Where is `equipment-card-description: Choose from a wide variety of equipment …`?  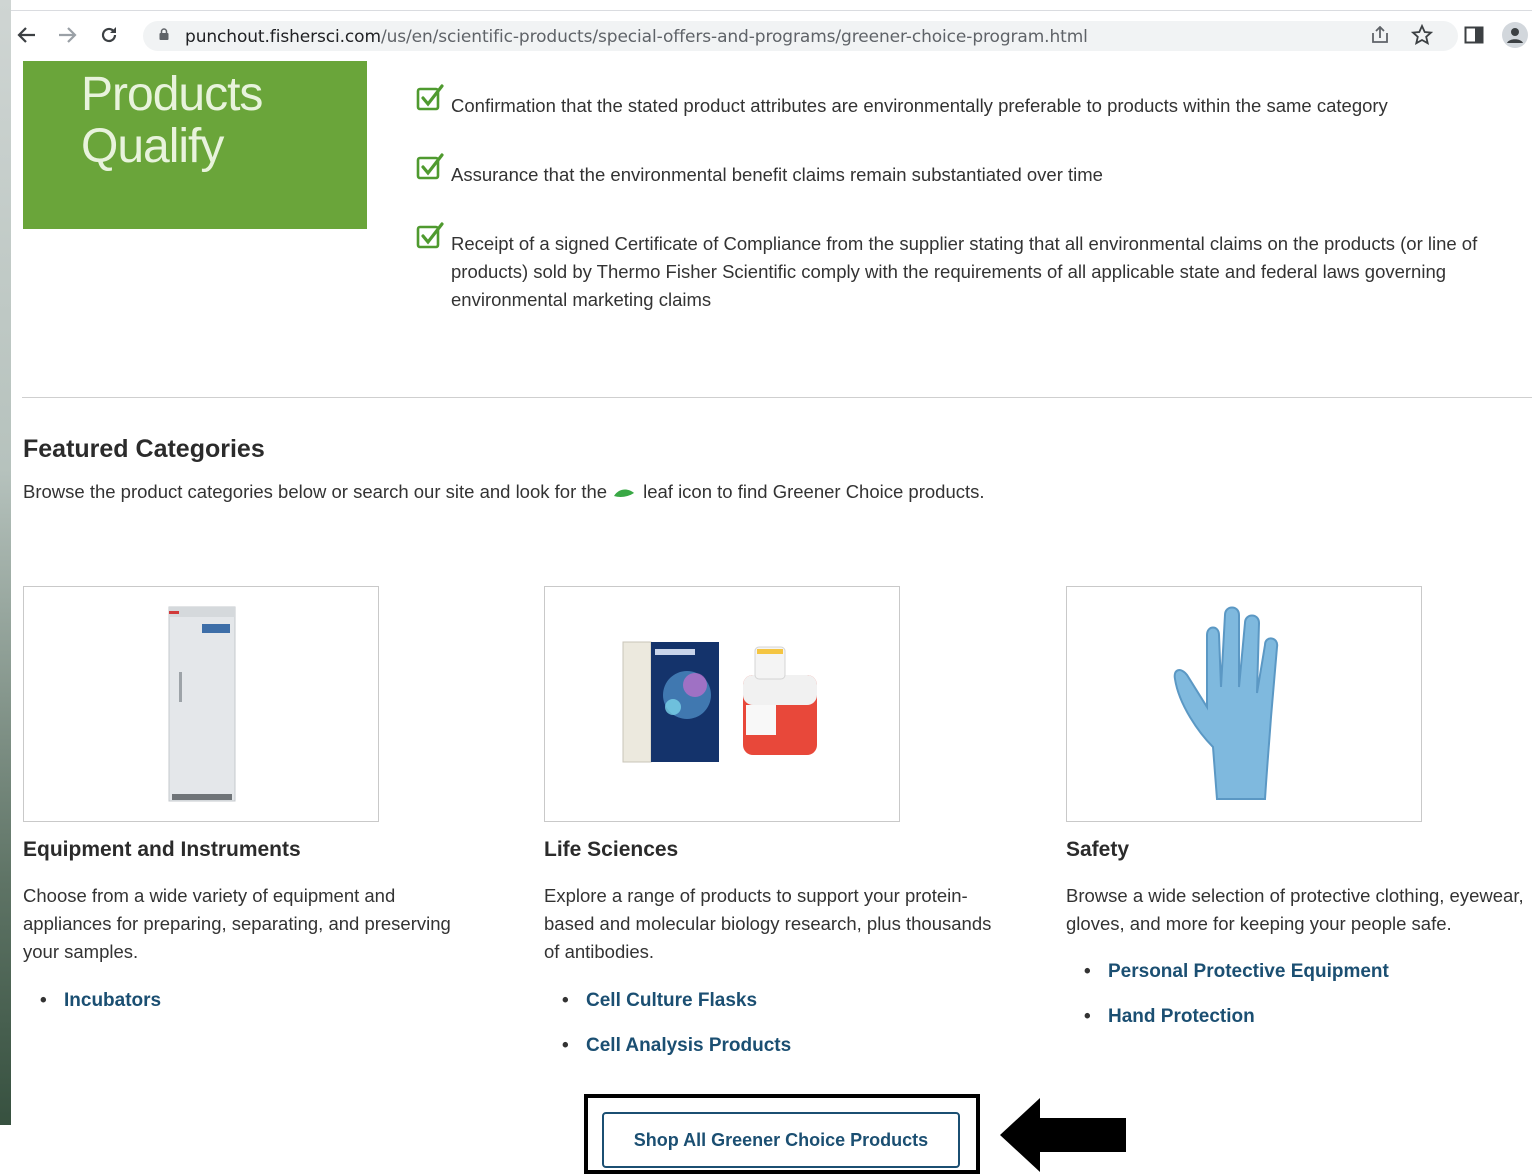 equipment-card-description: Choose from a wide variety of equipment … is located at coordinates (237, 923).